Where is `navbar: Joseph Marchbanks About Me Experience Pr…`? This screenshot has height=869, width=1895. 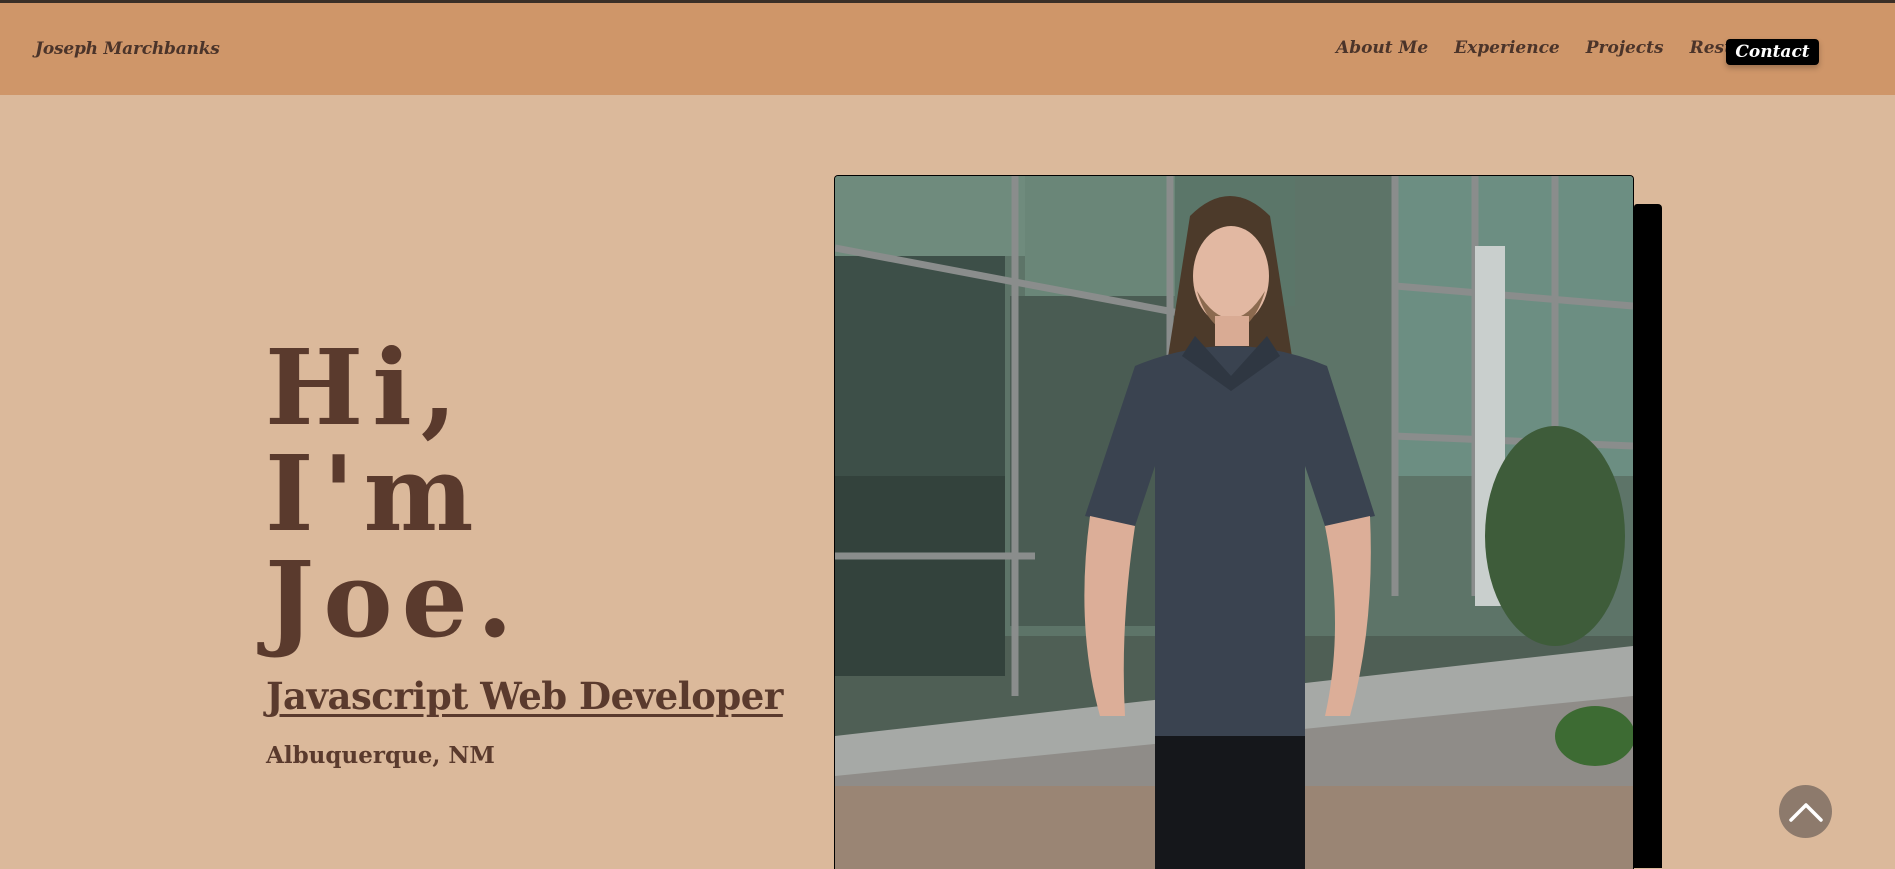 navbar: Joseph Marchbanks About Me Experience Pr… is located at coordinates (947, 49).